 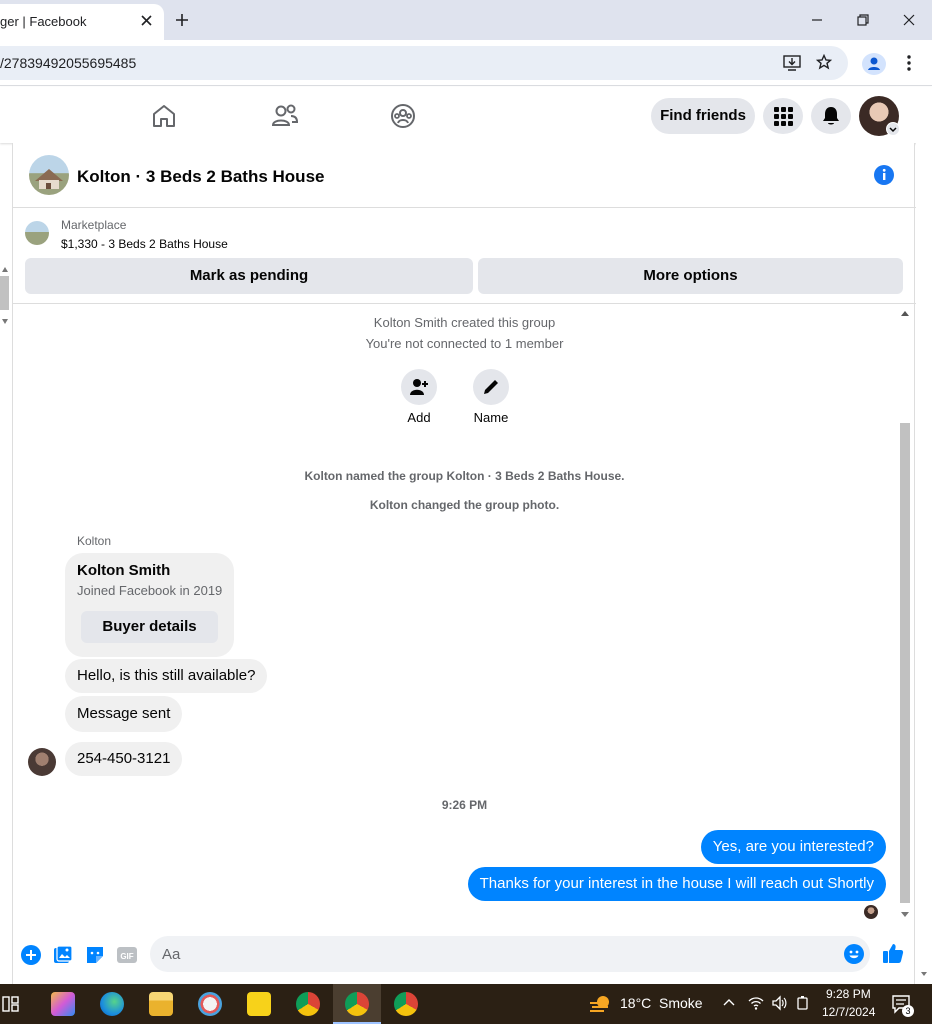 What do you see at coordinates (893, 953) in the screenshot?
I see `thumbs-up-icon` at bounding box center [893, 953].